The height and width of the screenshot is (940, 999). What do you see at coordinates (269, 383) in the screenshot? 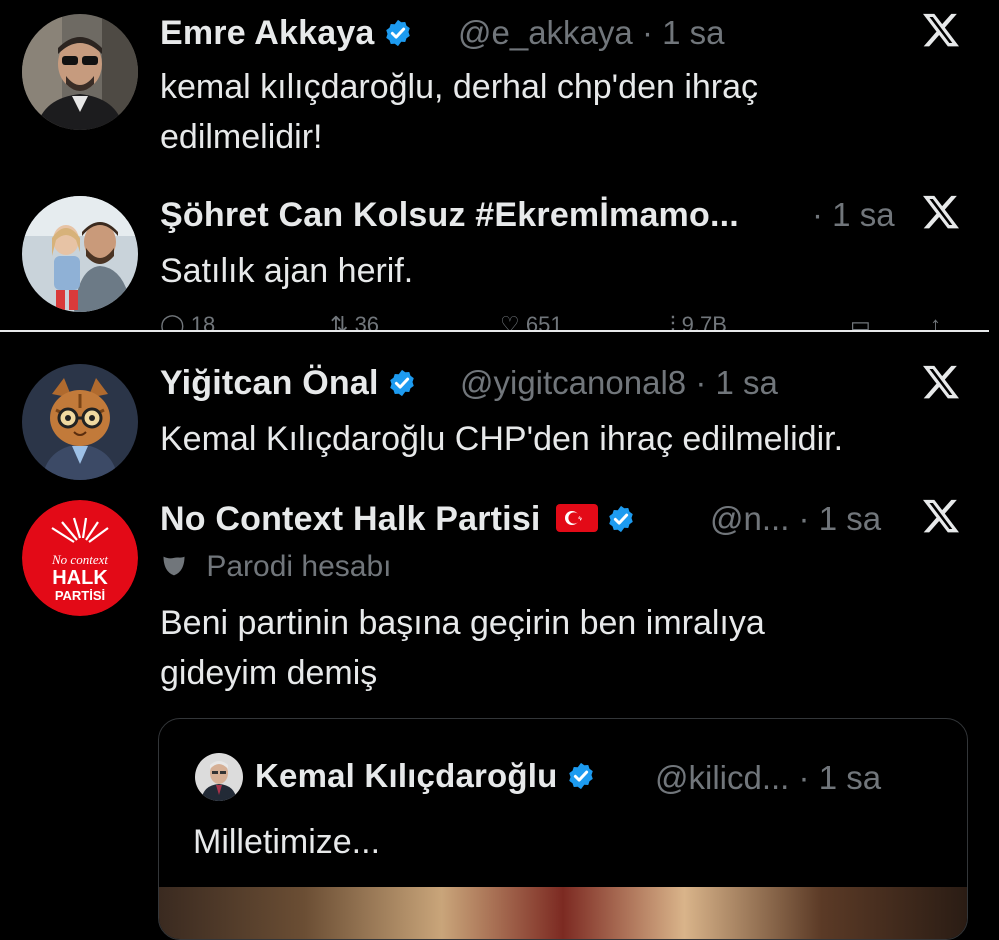
I see `author-name-text: Yiğitcan Önal` at bounding box center [269, 383].